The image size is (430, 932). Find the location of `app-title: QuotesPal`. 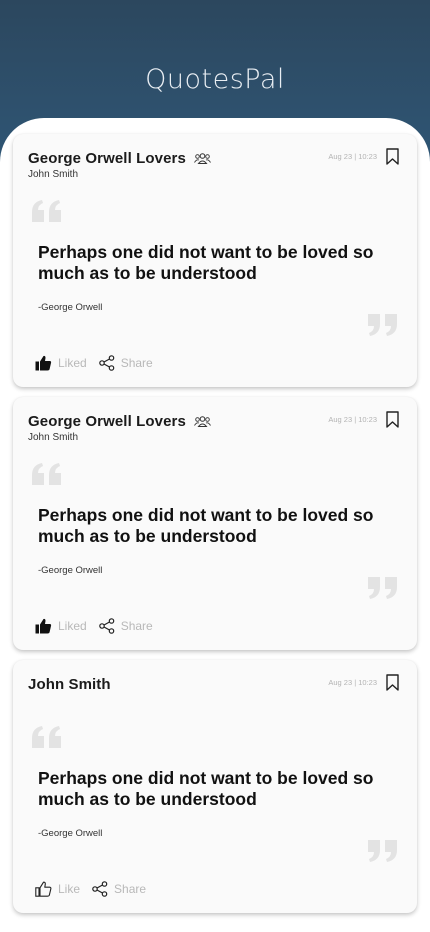

app-title: QuotesPal is located at coordinates (215, 79).